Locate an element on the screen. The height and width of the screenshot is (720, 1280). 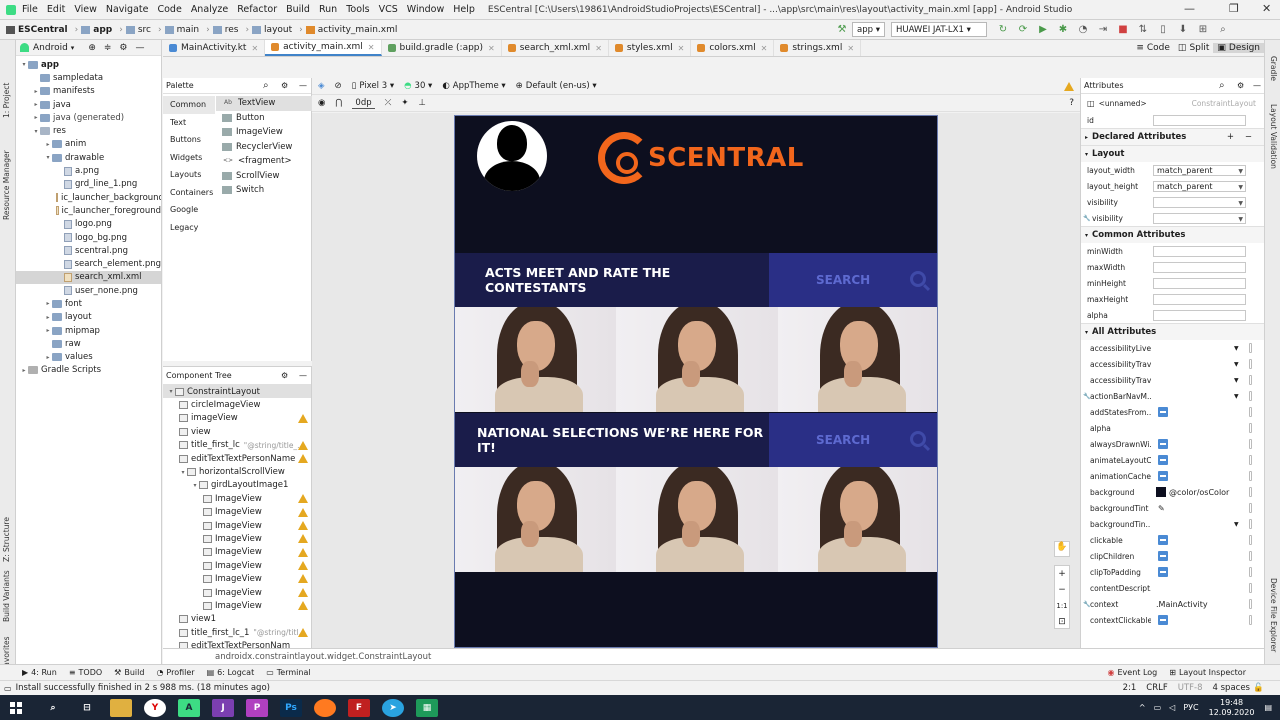
menu-item-edit: Edit is located at coordinates (56, 9).